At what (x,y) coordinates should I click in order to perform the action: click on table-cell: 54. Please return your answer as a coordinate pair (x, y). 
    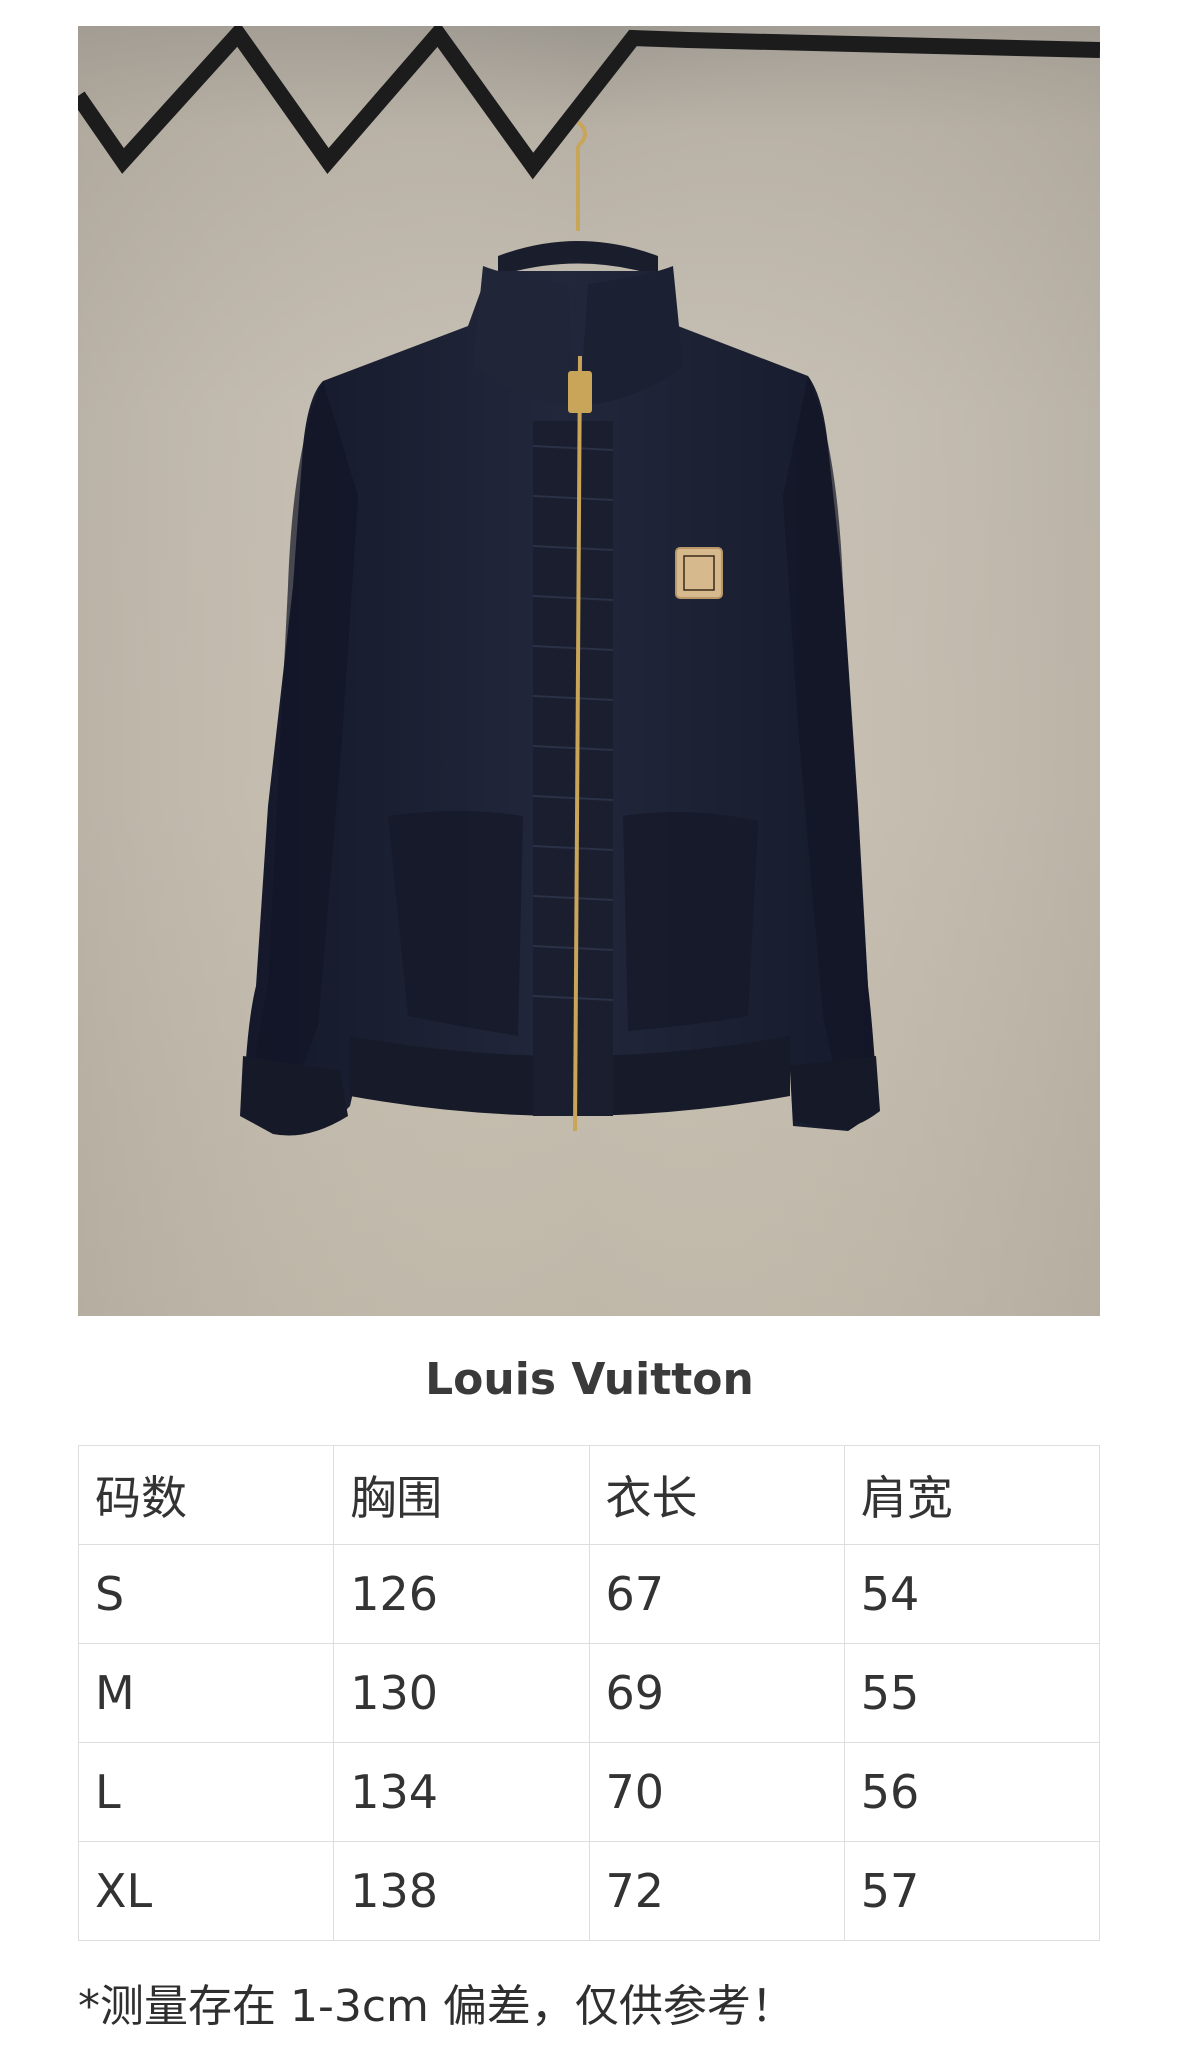
    Looking at the image, I should click on (972, 1594).